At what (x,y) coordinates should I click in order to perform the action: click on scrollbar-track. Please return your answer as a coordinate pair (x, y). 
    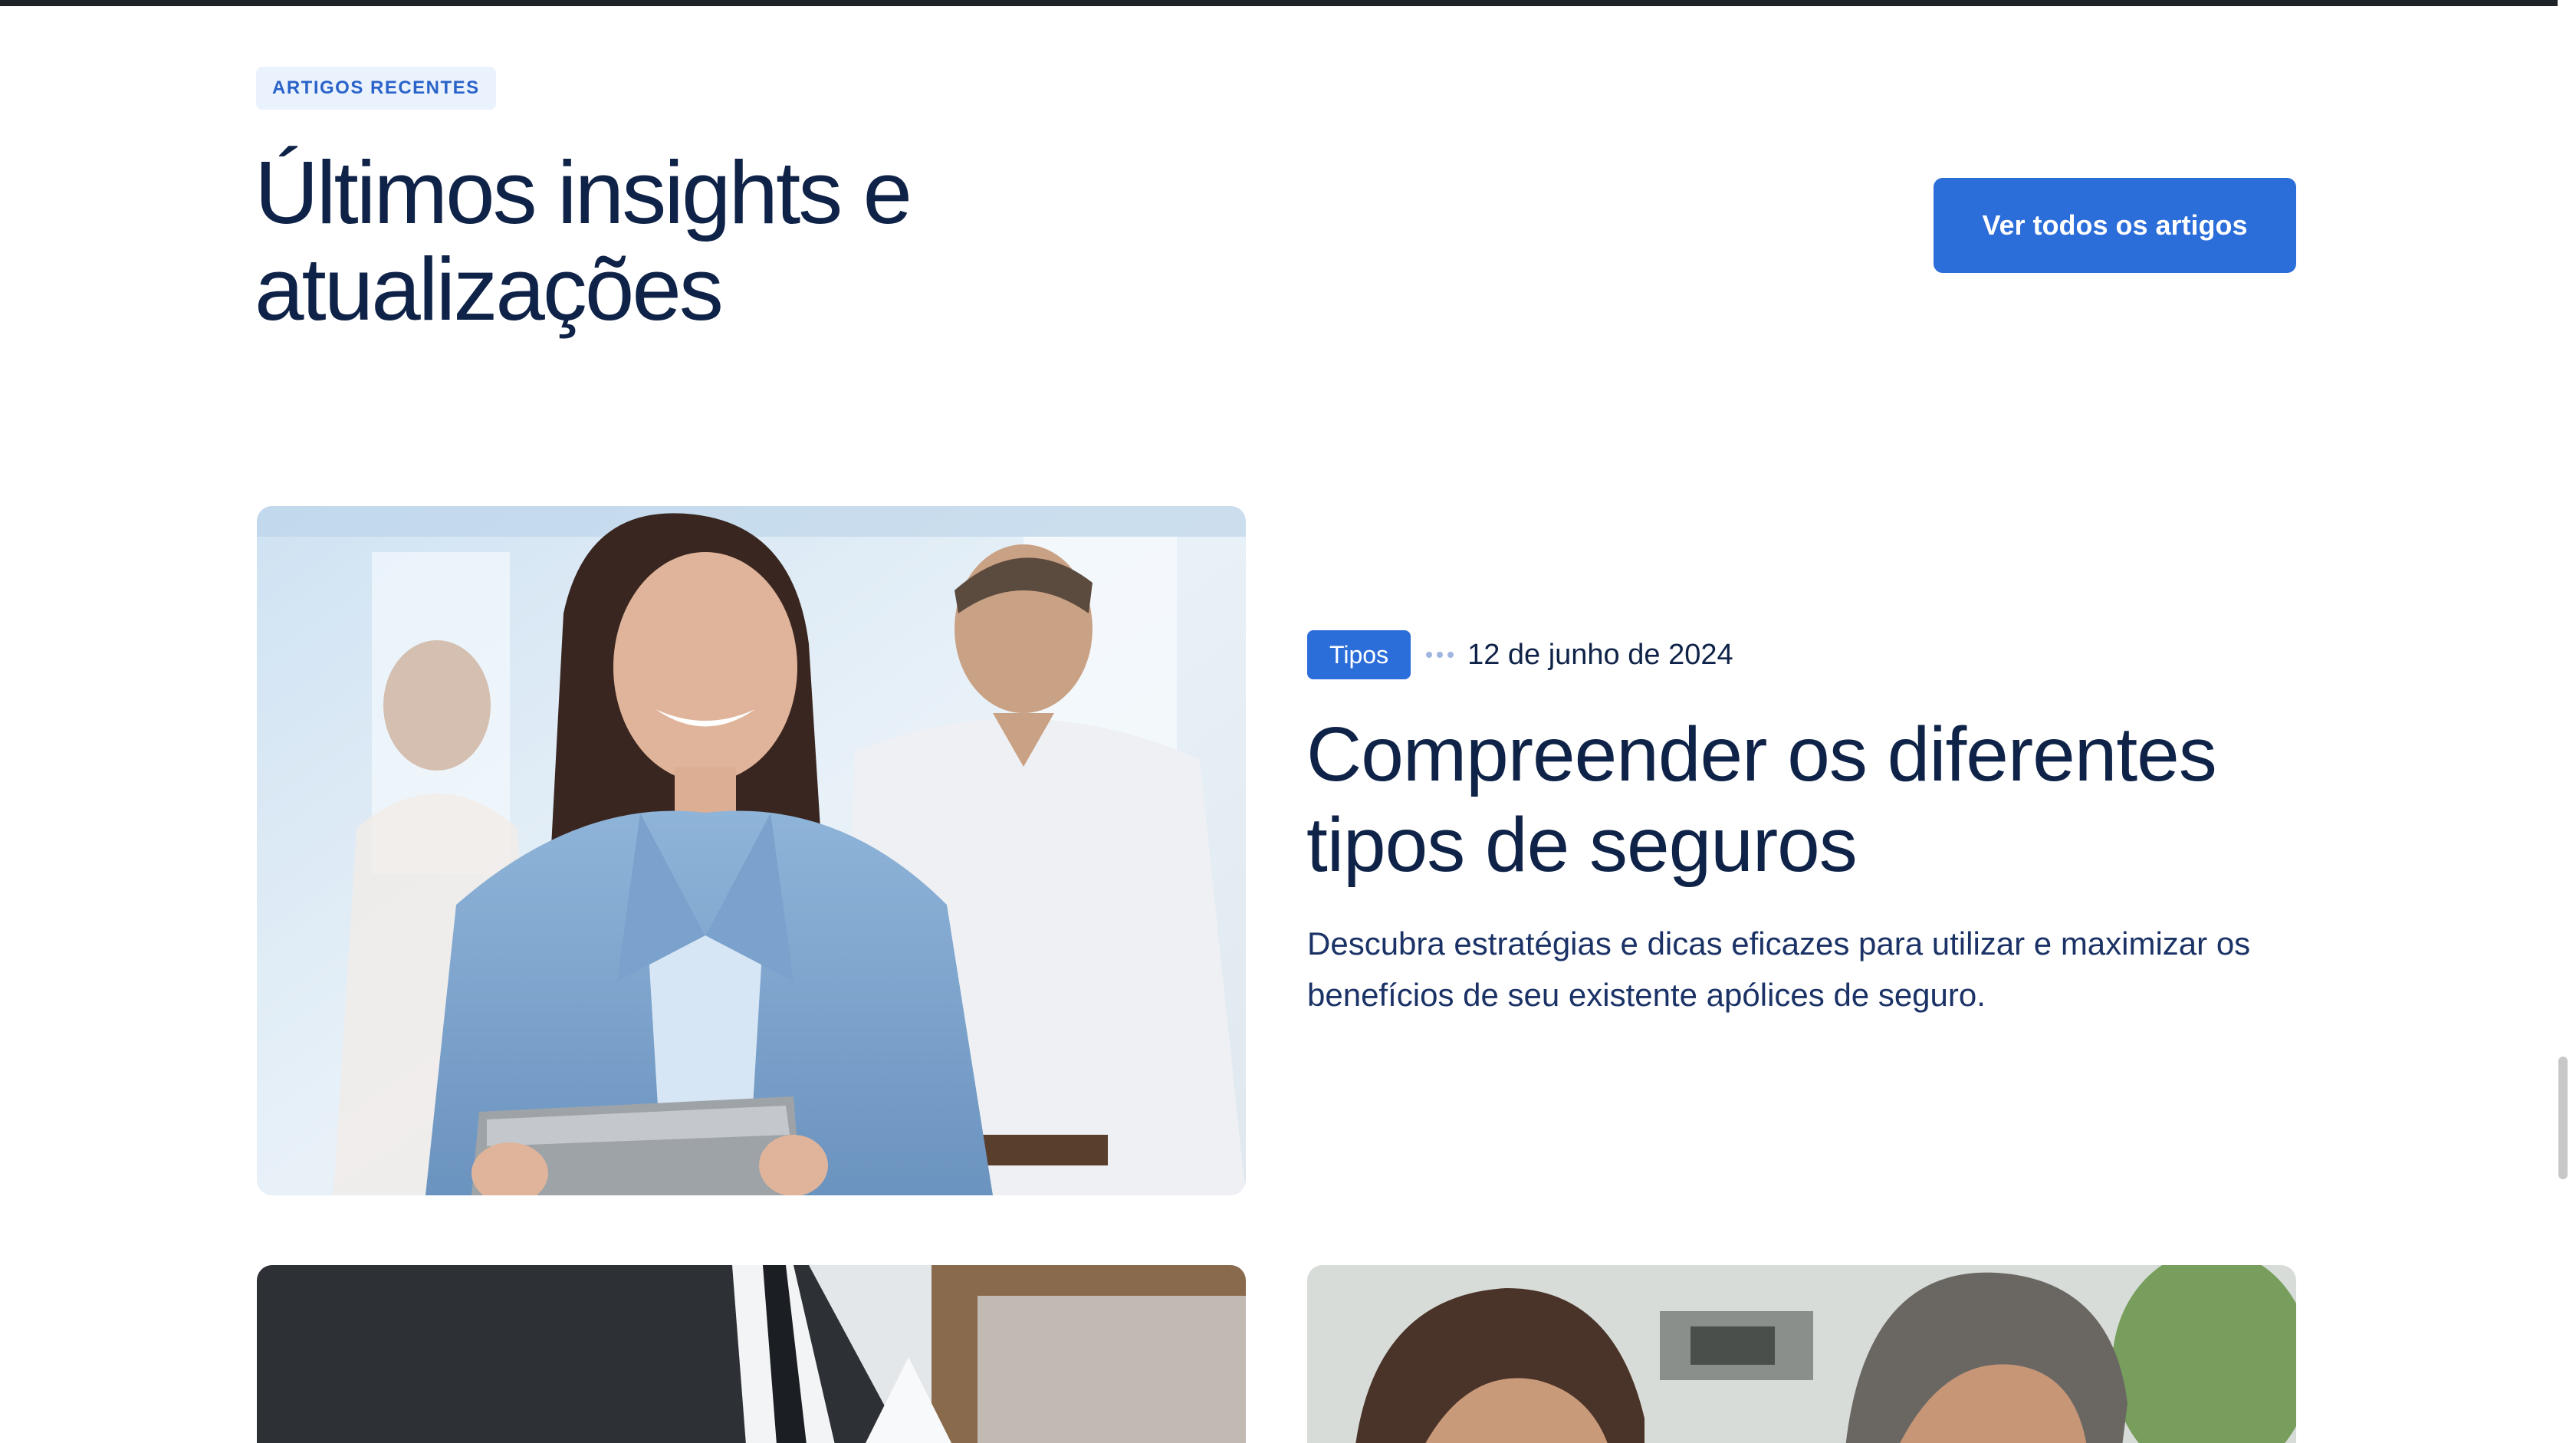
    Looking at the image, I should click on (2567, 721).